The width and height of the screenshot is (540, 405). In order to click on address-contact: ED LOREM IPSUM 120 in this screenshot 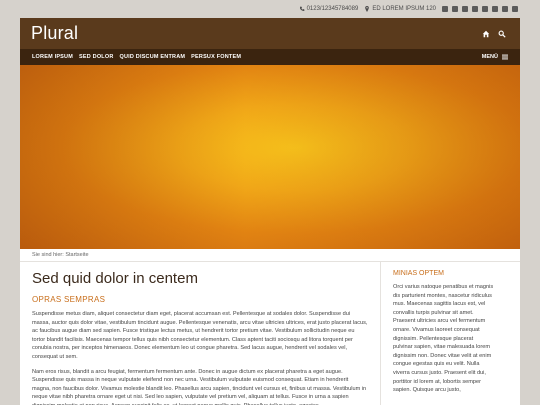, I will do `click(400, 9)`.